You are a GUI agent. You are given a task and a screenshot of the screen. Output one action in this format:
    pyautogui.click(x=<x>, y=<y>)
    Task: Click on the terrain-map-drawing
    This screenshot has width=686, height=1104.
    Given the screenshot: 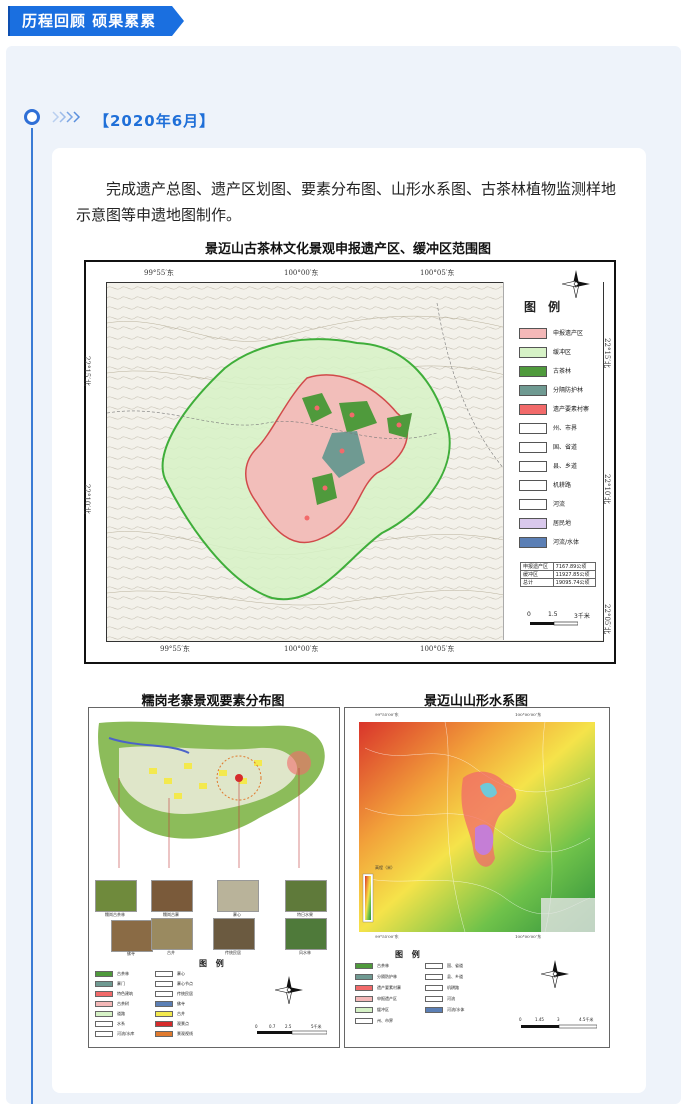 What is the action you would take?
    pyautogui.click(x=477, y=828)
    